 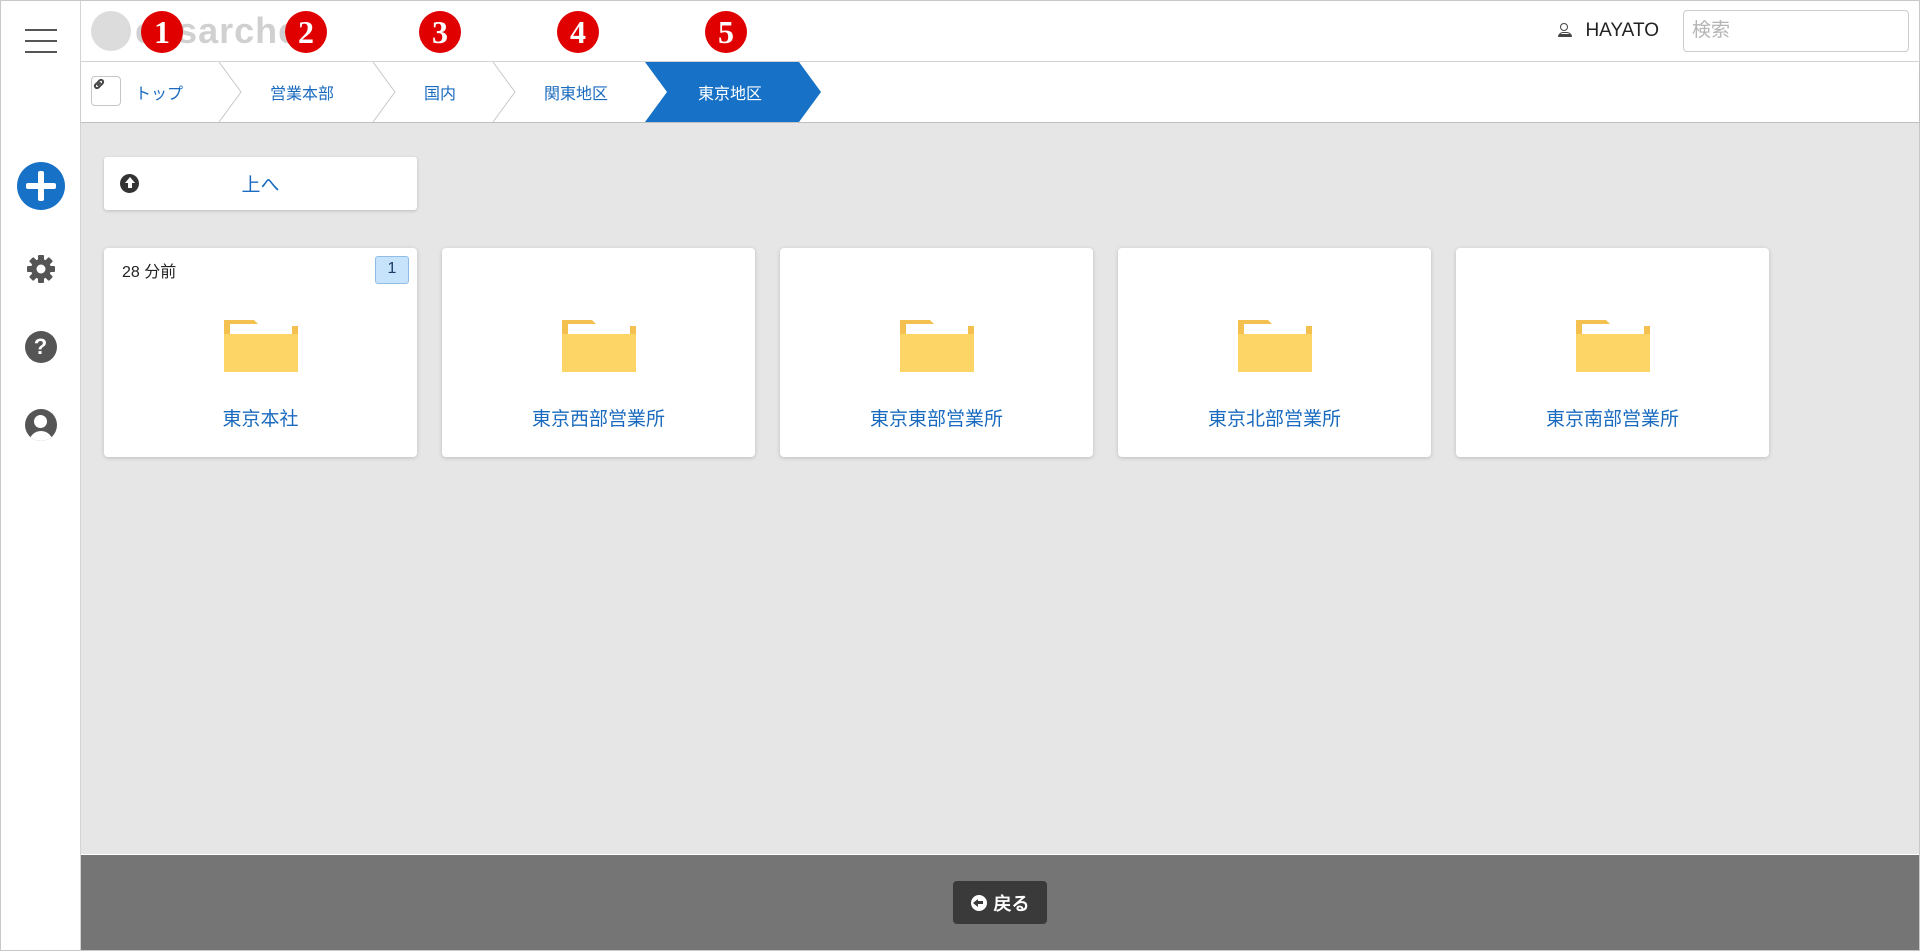 I want to click on up-button: 上へ, so click(x=260, y=183).